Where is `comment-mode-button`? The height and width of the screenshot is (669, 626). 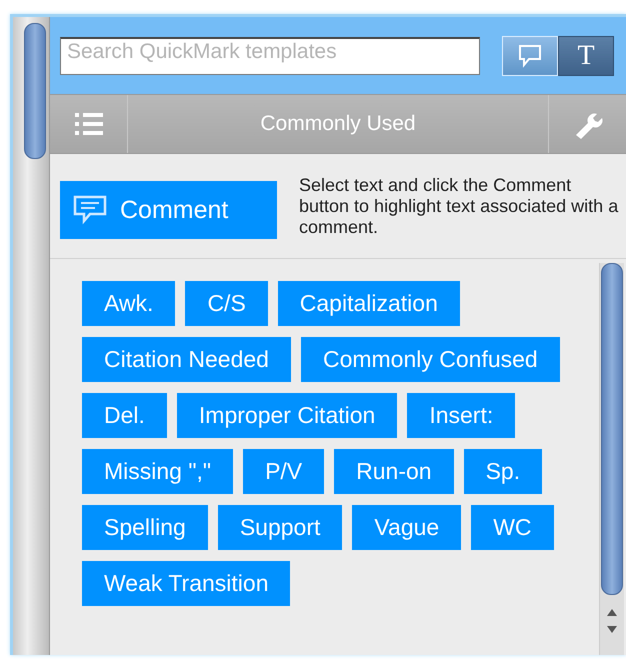
comment-mode-button is located at coordinates (530, 56).